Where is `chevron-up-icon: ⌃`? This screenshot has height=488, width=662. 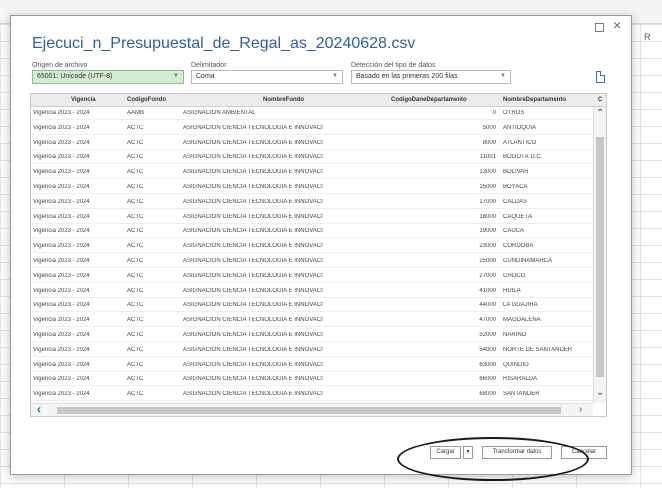 chevron-up-icon: ⌃ is located at coordinates (600, 113).